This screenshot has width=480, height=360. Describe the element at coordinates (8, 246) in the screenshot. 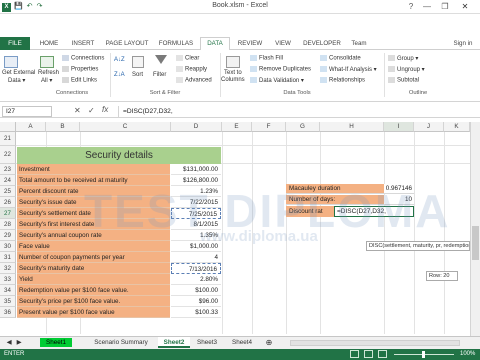

I see `row-header: 30` at that location.